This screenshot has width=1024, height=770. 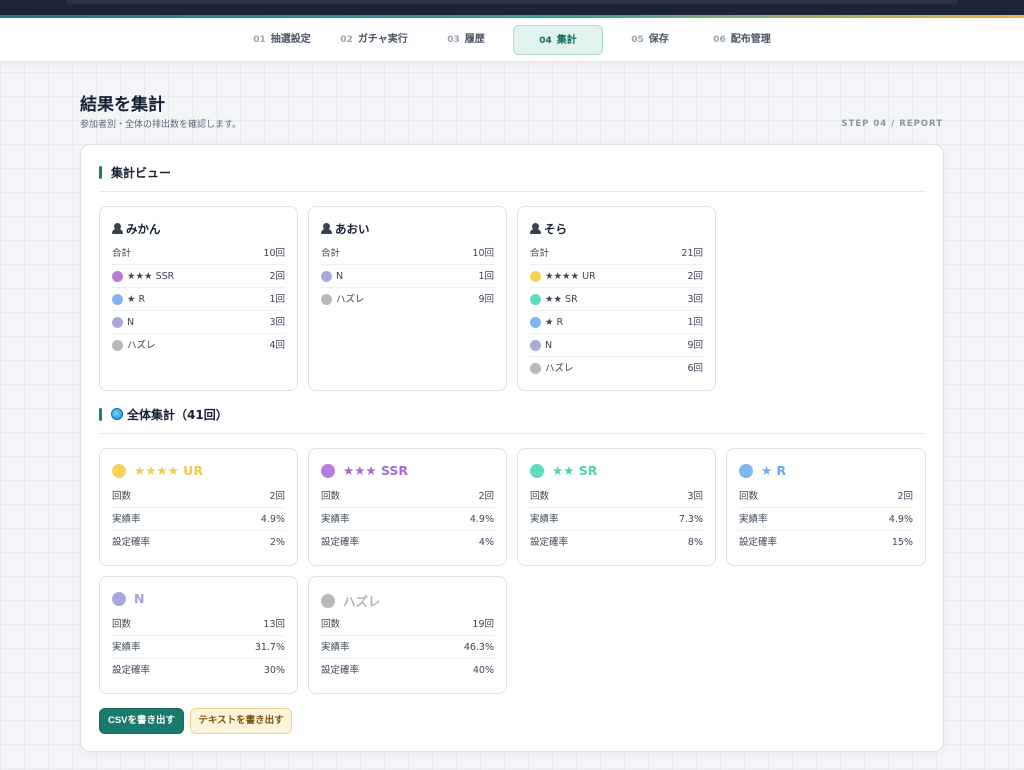 What do you see at coordinates (382, 39) in the screenshot?
I see `step-label: ガチャ実行` at bounding box center [382, 39].